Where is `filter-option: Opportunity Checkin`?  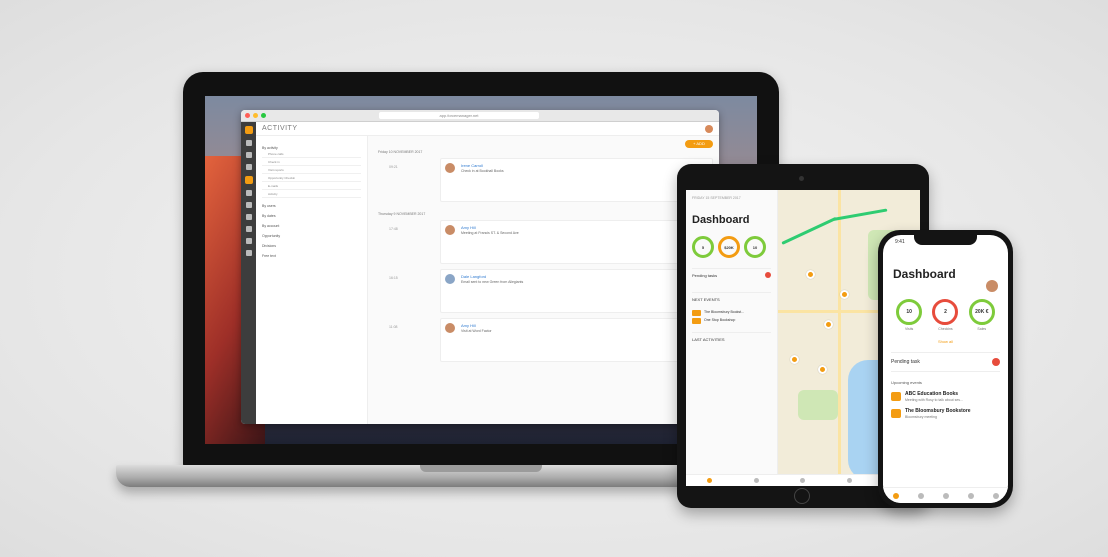 filter-option: Opportunity Checkin is located at coordinates (311, 178).